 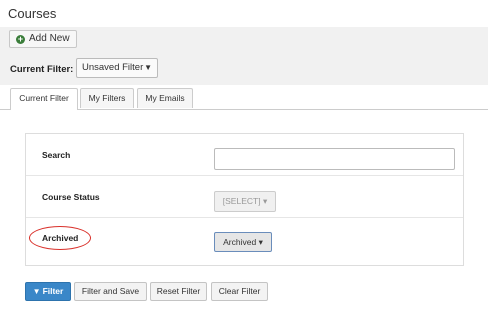 I want to click on reset-filter-button: Reset Filter, so click(x=178, y=291).